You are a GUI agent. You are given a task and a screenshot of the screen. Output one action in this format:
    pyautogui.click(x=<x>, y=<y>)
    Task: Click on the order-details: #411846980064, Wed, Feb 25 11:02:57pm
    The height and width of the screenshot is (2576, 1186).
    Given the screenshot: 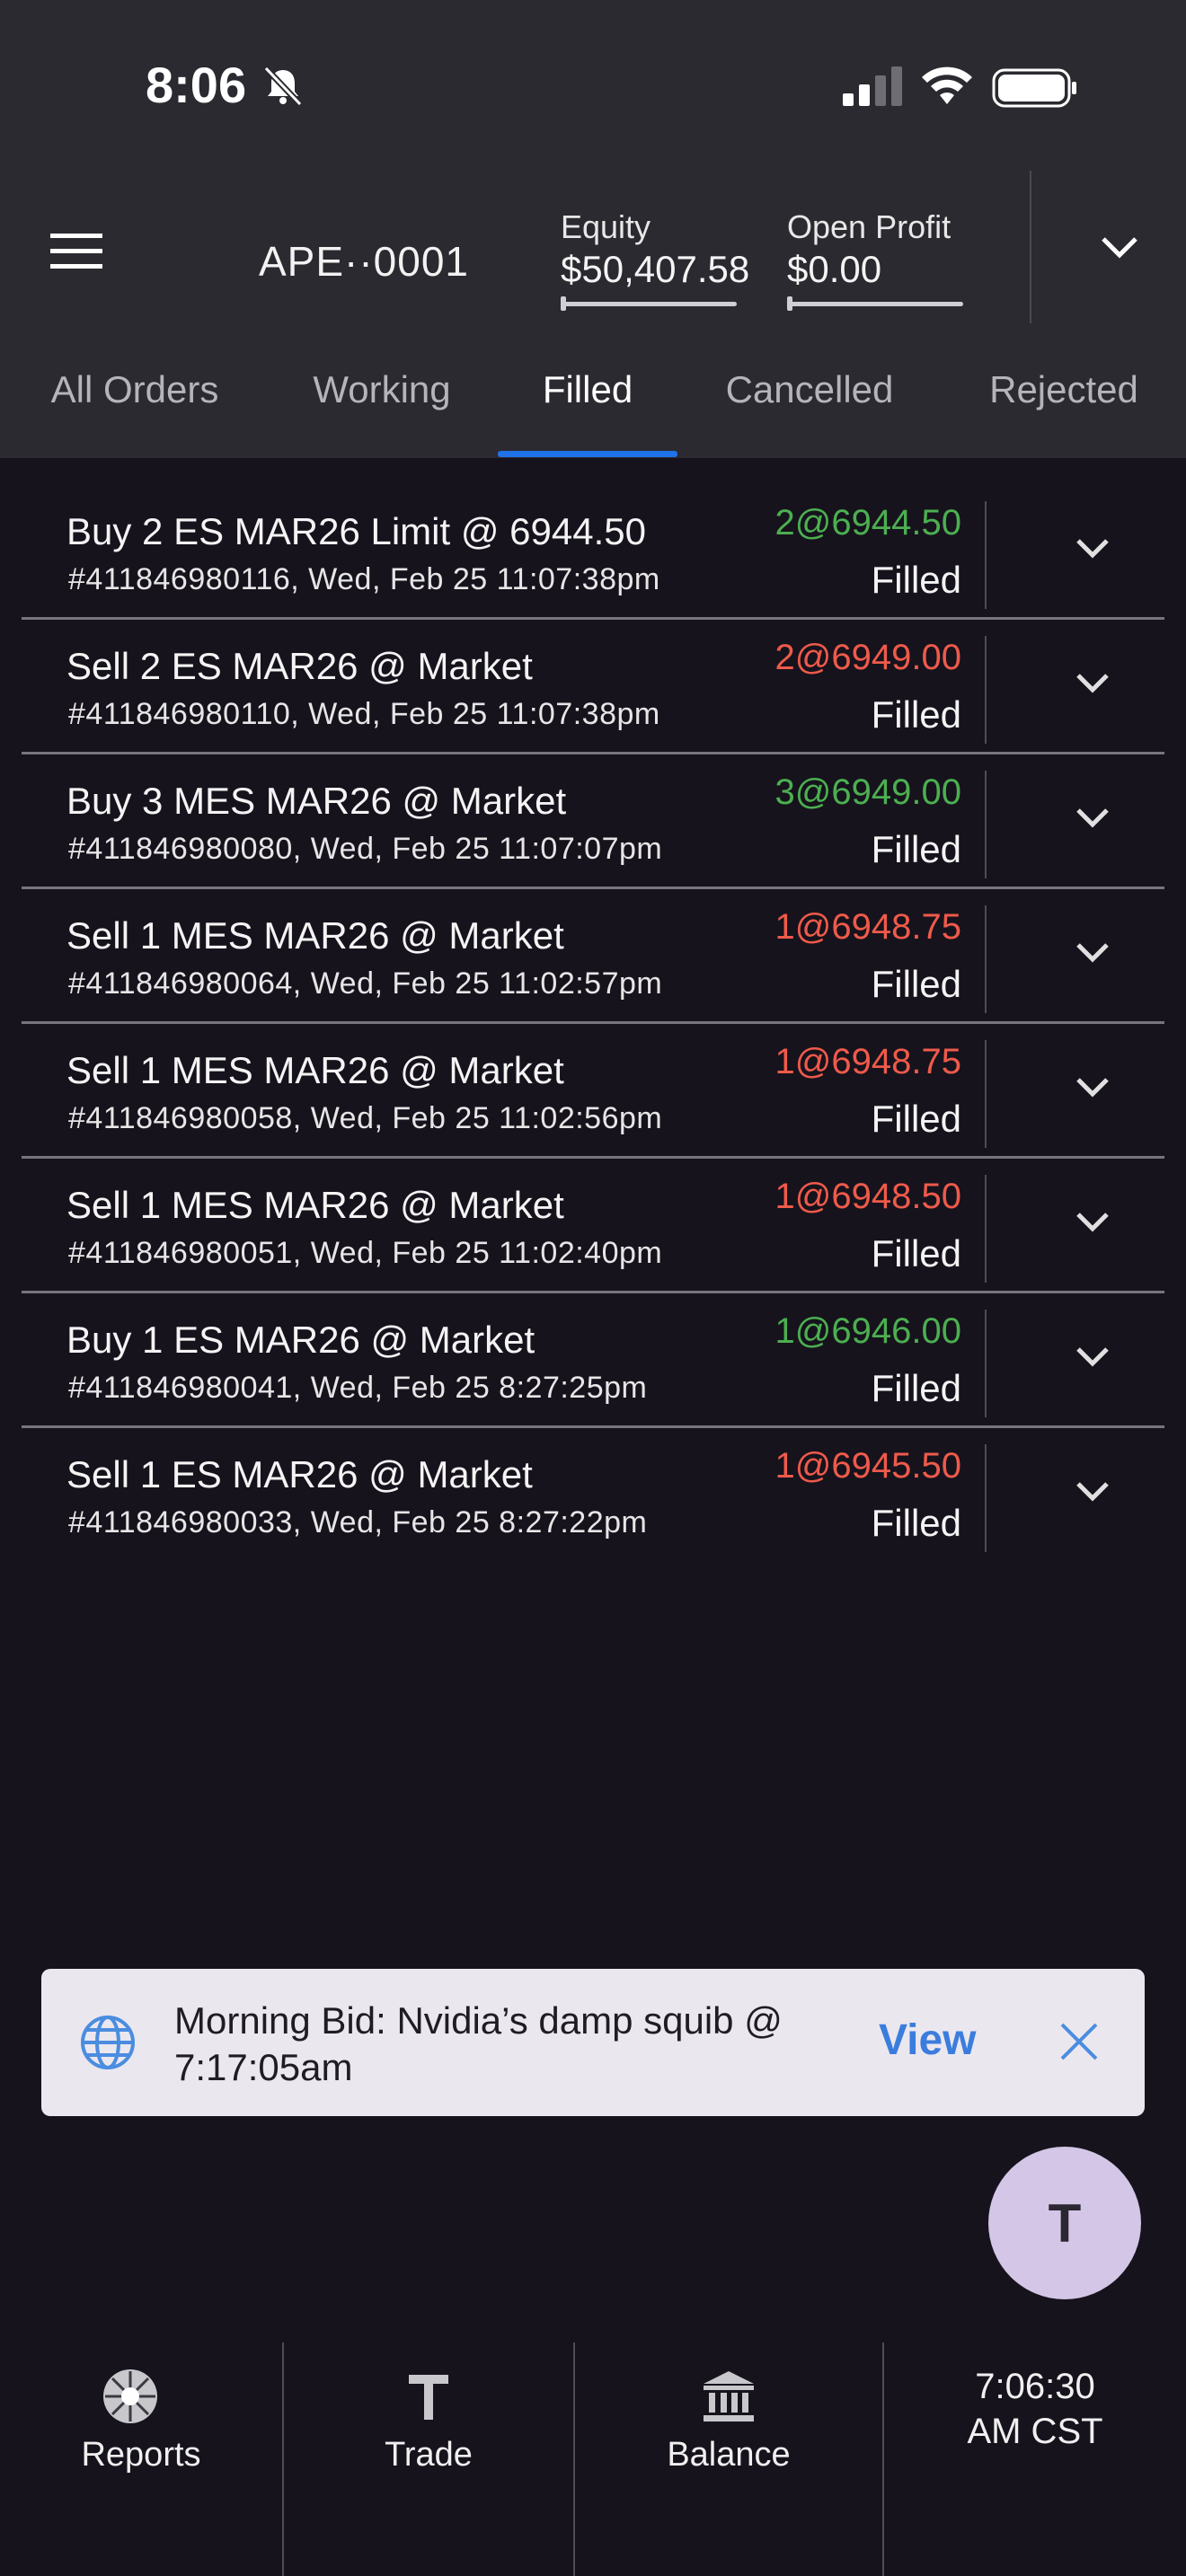 What is the action you would take?
    pyautogui.click(x=365, y=983)
    